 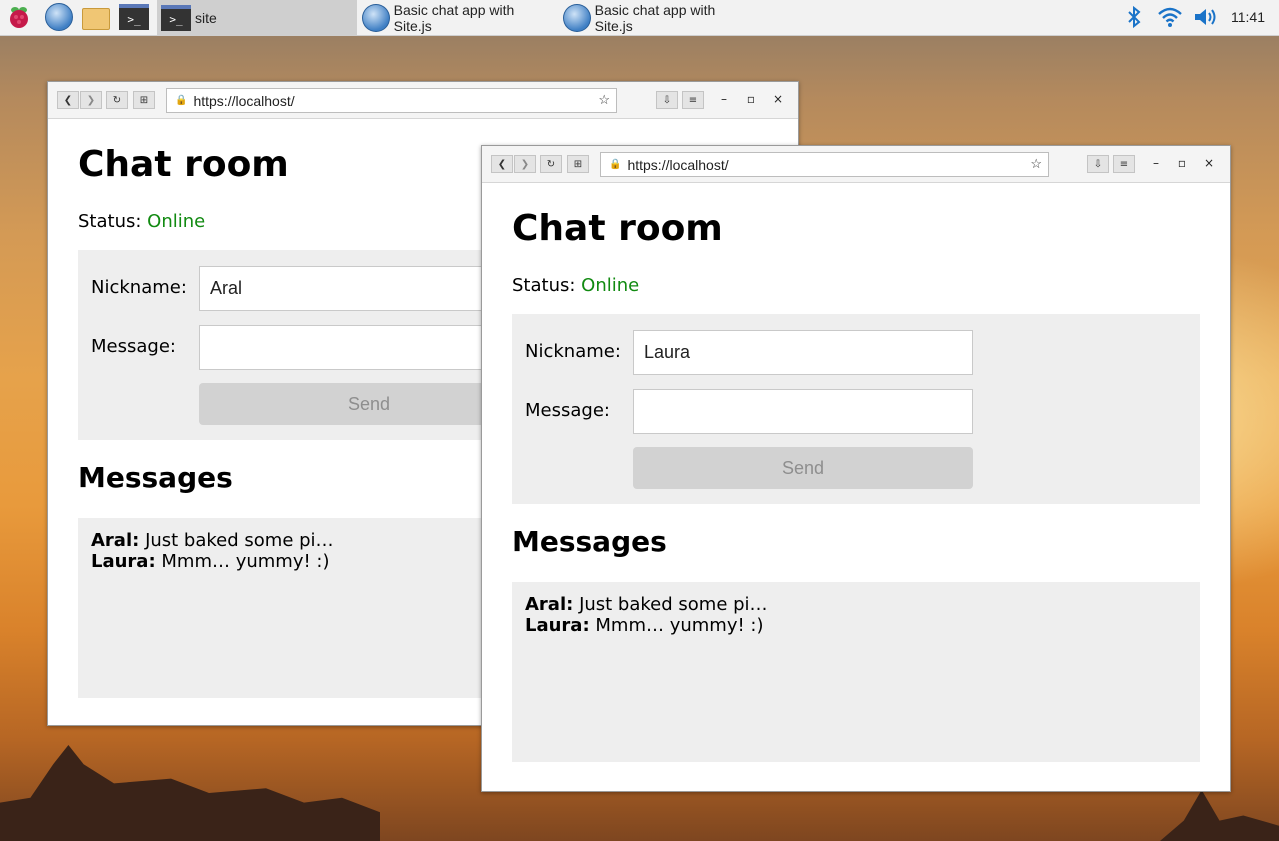 I want to click on clock: 11:41, so click(x=1248, y=17).